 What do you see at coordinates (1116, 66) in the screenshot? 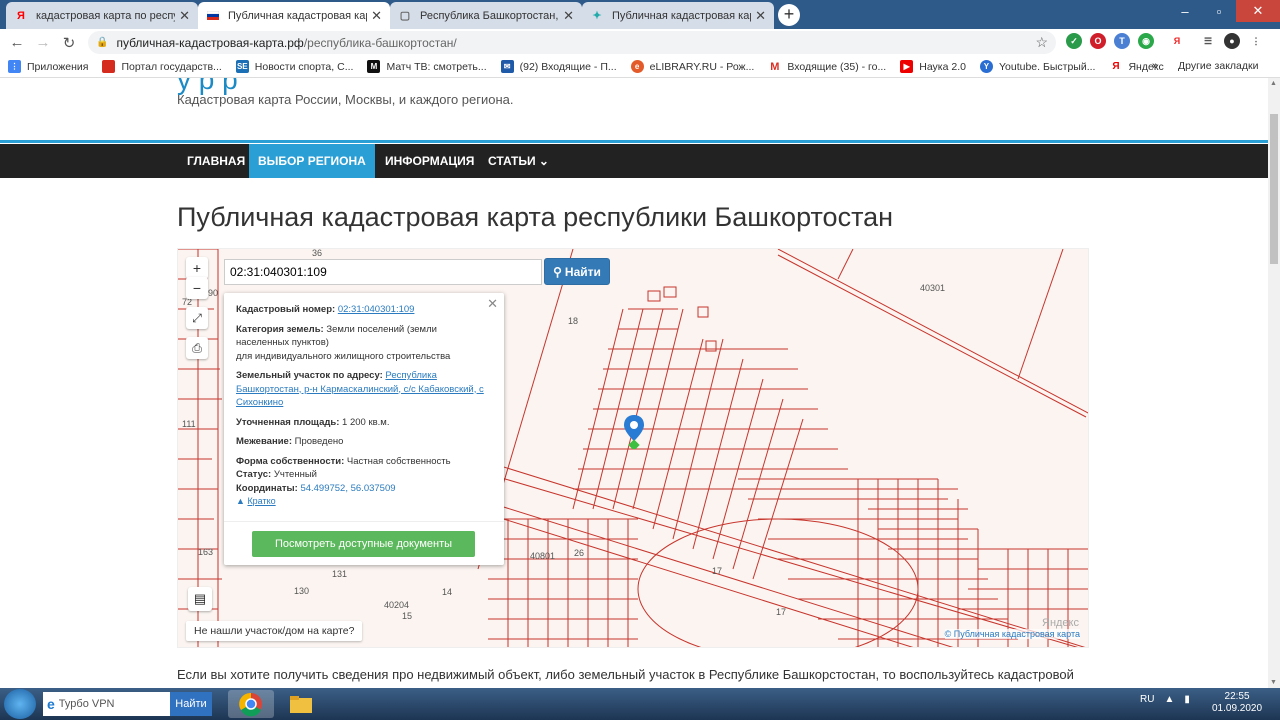
I see `yandex-icon: Я` at bounding box center [1116, 66].